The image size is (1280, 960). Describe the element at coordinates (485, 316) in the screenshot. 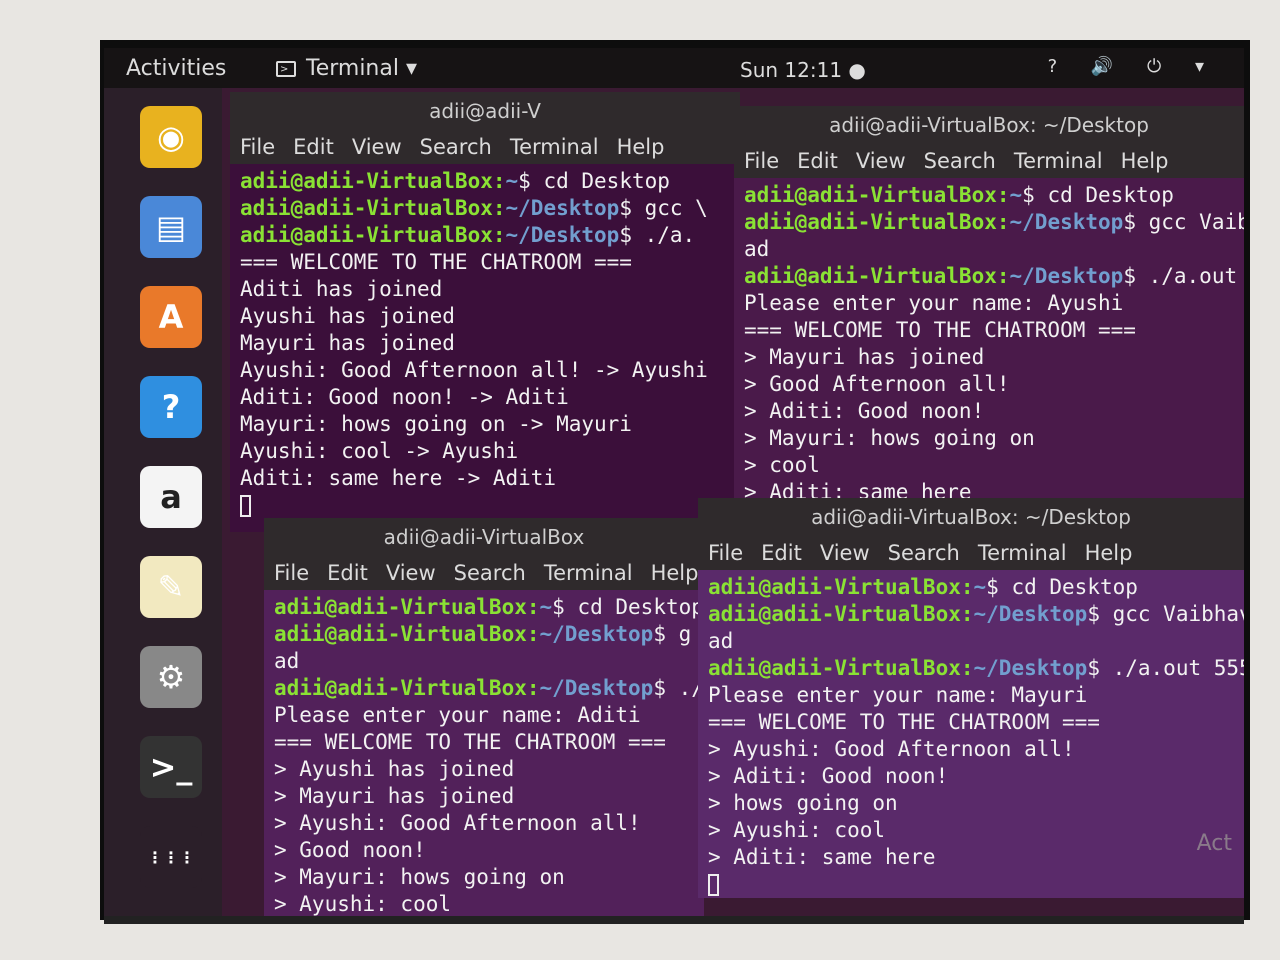

I see `terminal-line: Ayushi has joined` at that location.